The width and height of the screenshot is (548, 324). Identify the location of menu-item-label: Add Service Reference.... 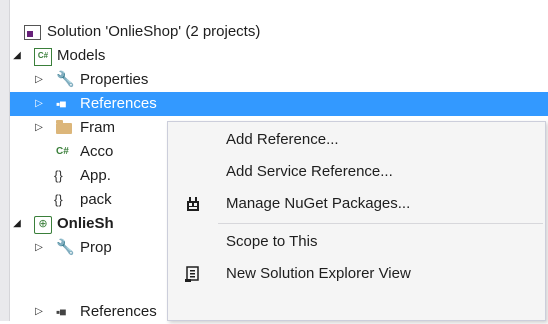
(309, 171).